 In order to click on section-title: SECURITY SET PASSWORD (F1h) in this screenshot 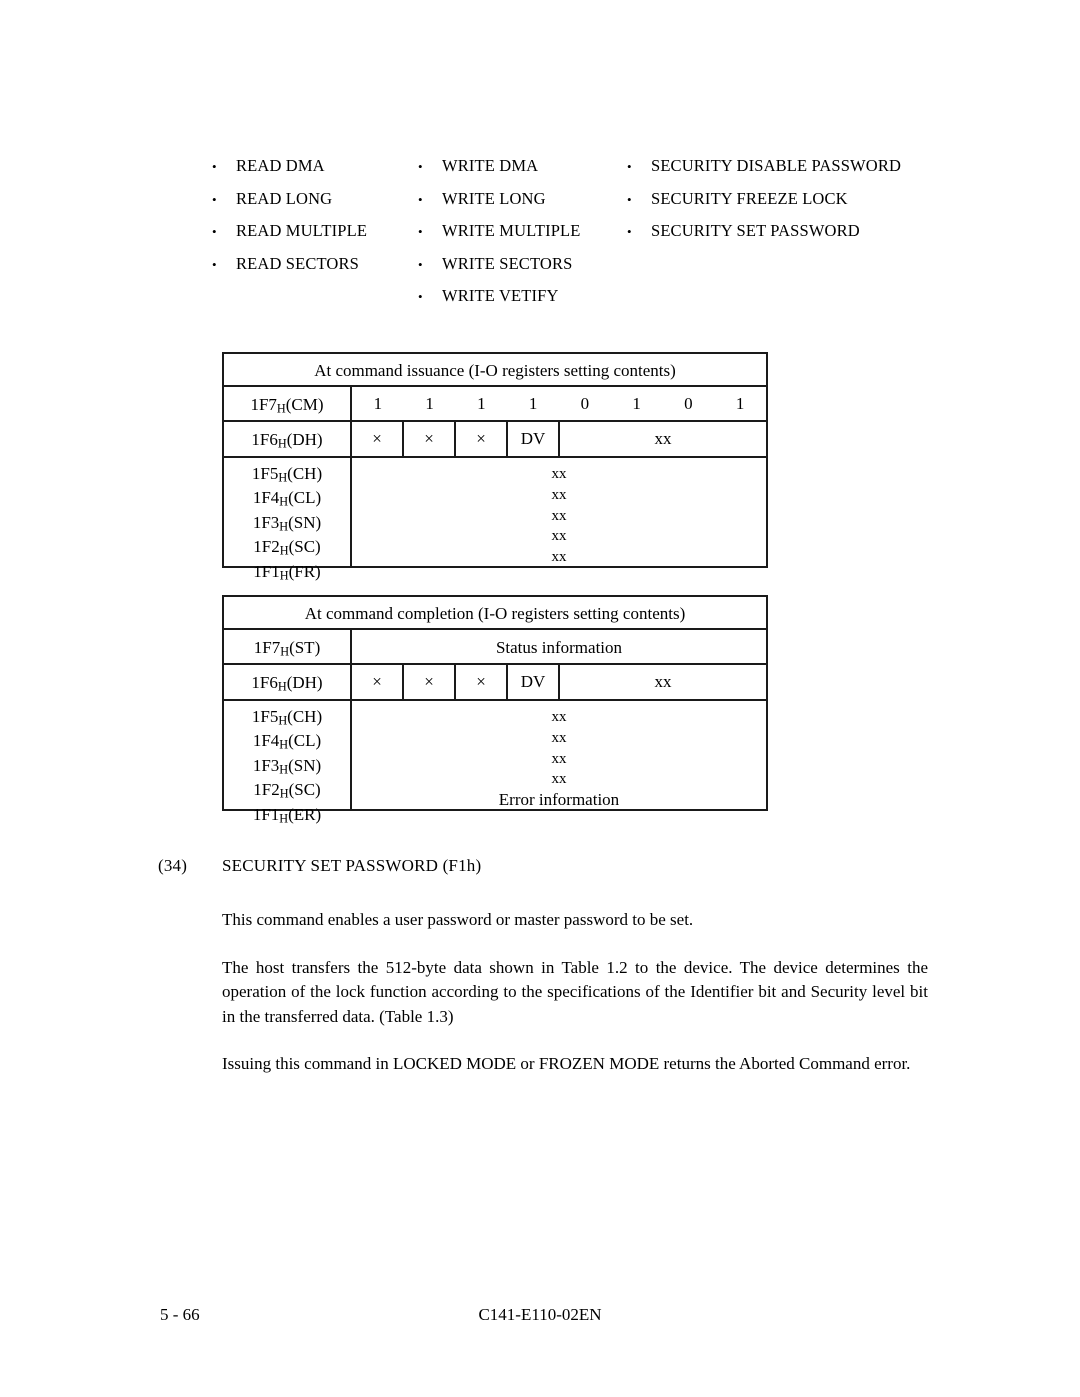, I will do `click(352, 865)`.